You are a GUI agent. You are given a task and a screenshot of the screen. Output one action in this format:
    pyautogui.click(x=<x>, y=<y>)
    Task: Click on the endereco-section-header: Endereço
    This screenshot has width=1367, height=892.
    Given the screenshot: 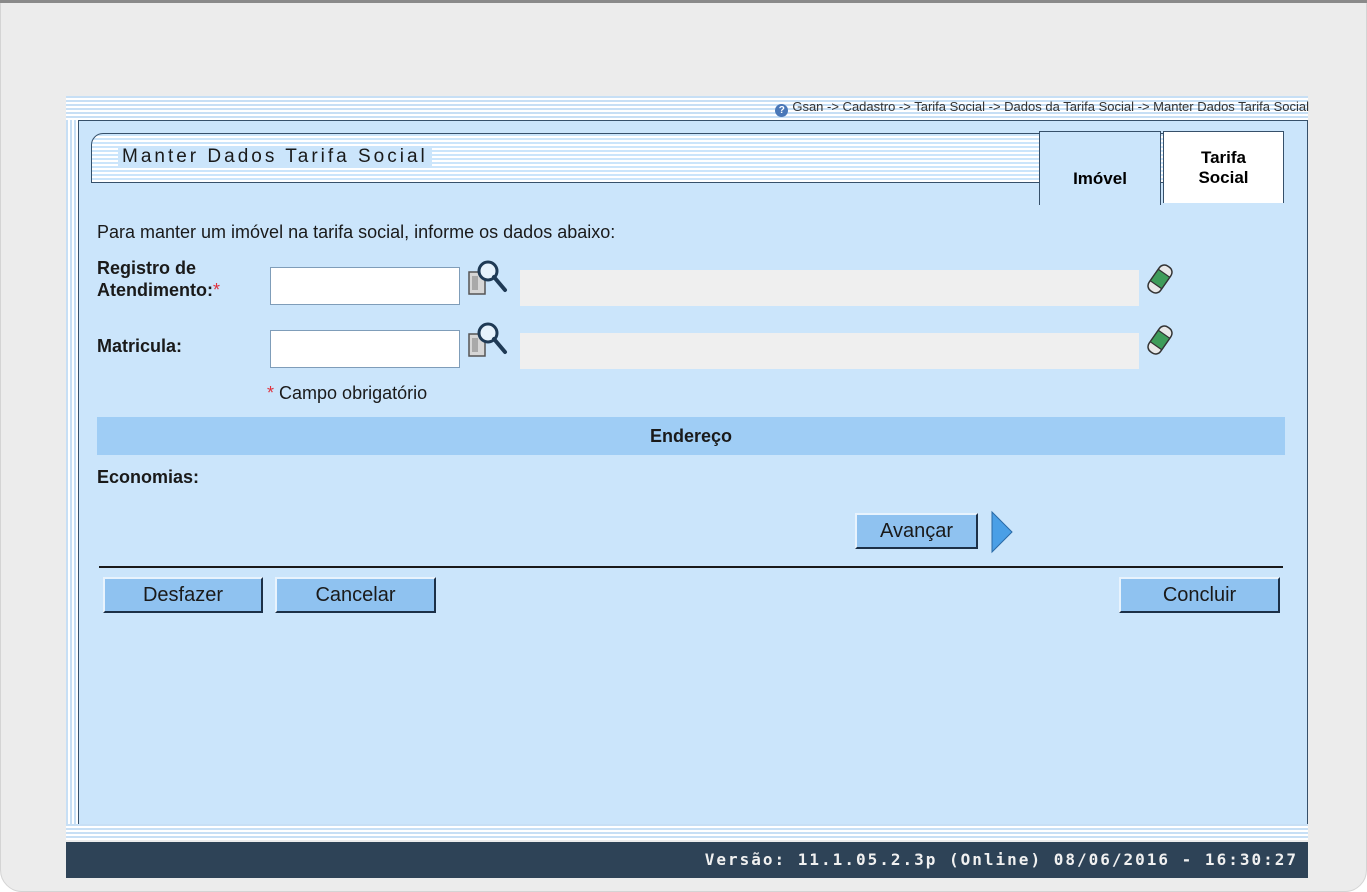 What is the action you would take?
    pyautogui.click(x=691, y=436)
    